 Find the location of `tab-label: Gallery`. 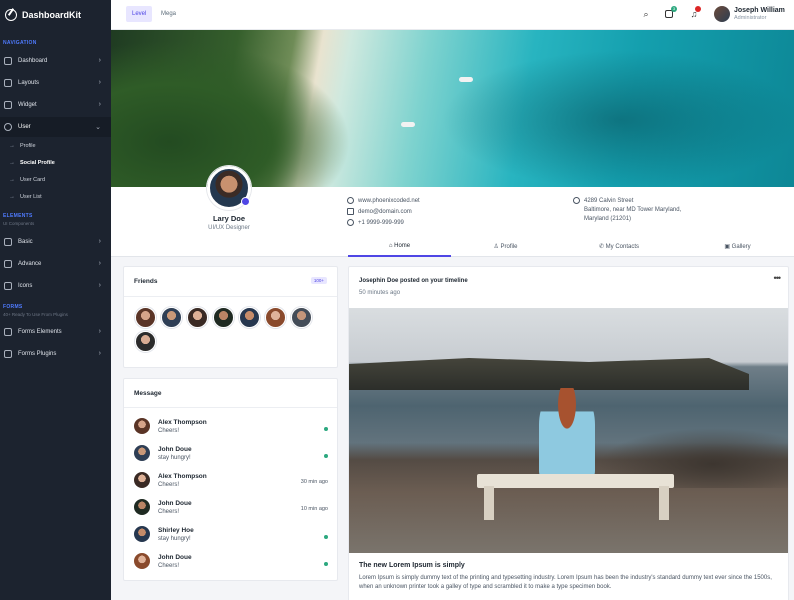

tab-label: Gallery is located at coordinates (741, 247).